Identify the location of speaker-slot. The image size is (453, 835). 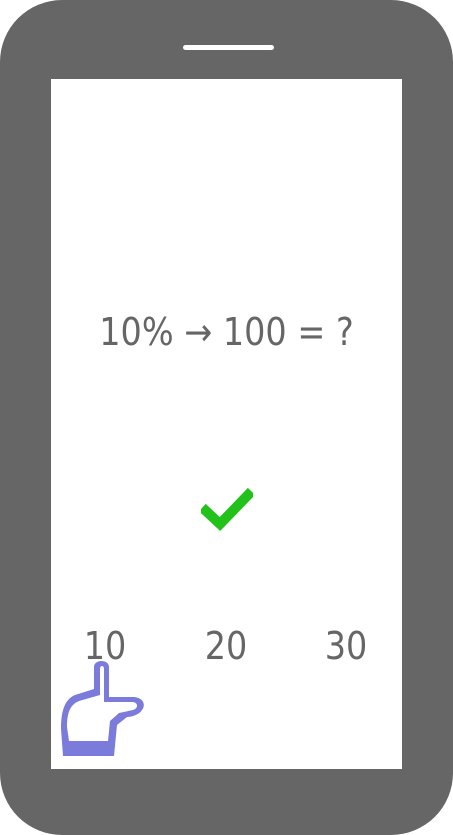
(228, 47).